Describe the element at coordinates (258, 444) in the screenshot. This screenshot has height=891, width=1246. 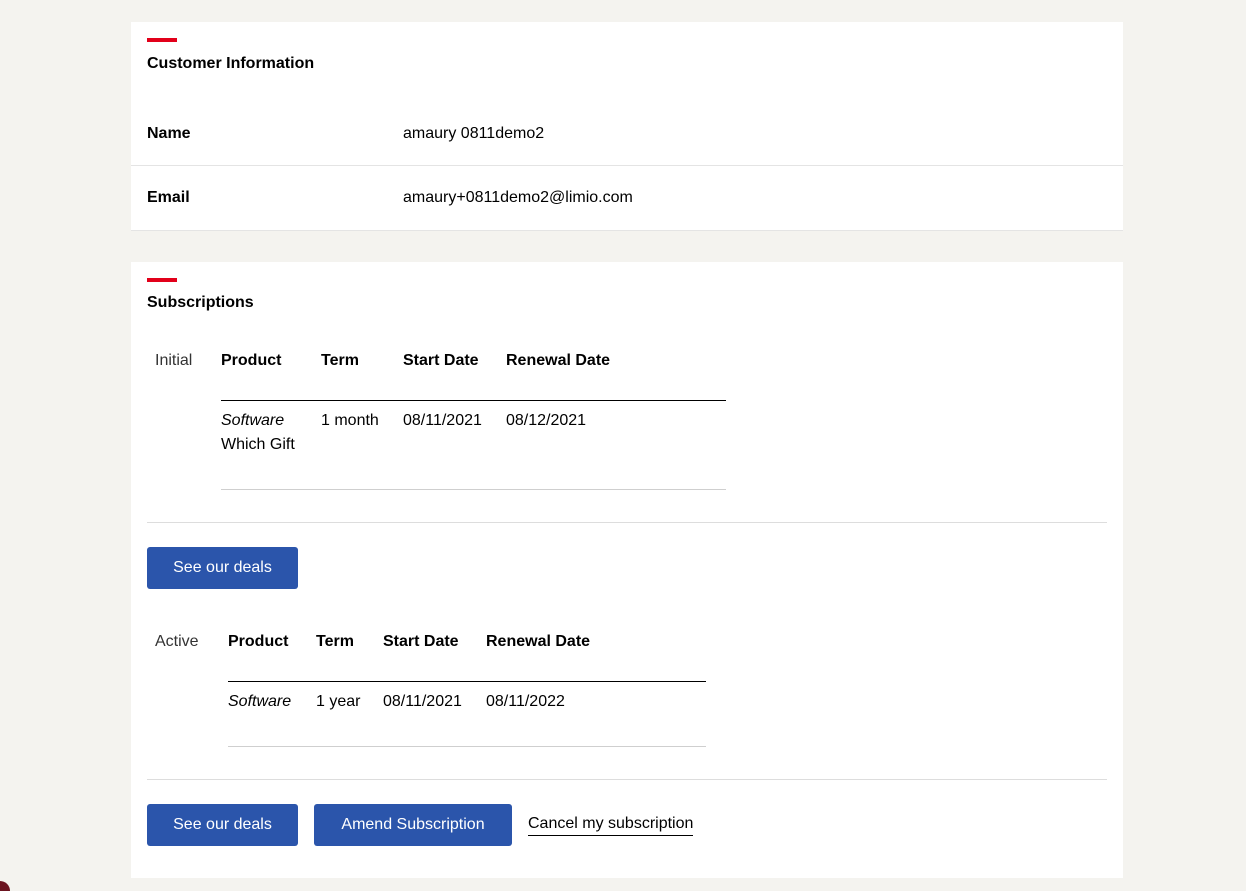
I see `initial-product-detail: Which Gift` at that location.